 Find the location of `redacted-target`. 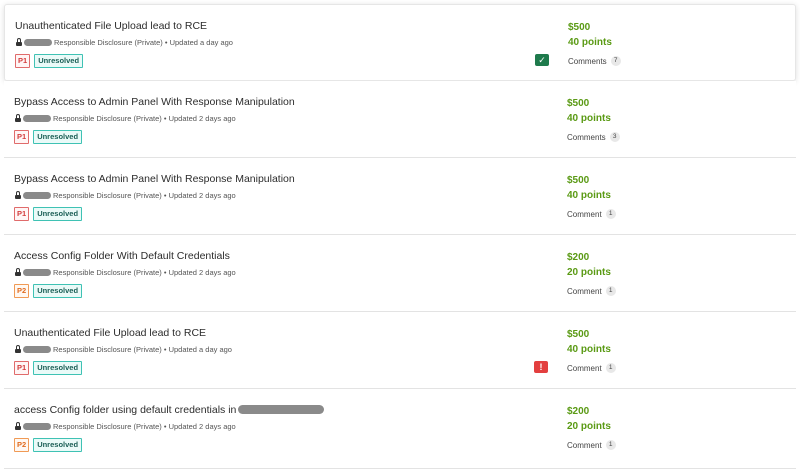

redacted-target is located at coordinates (281, 409).